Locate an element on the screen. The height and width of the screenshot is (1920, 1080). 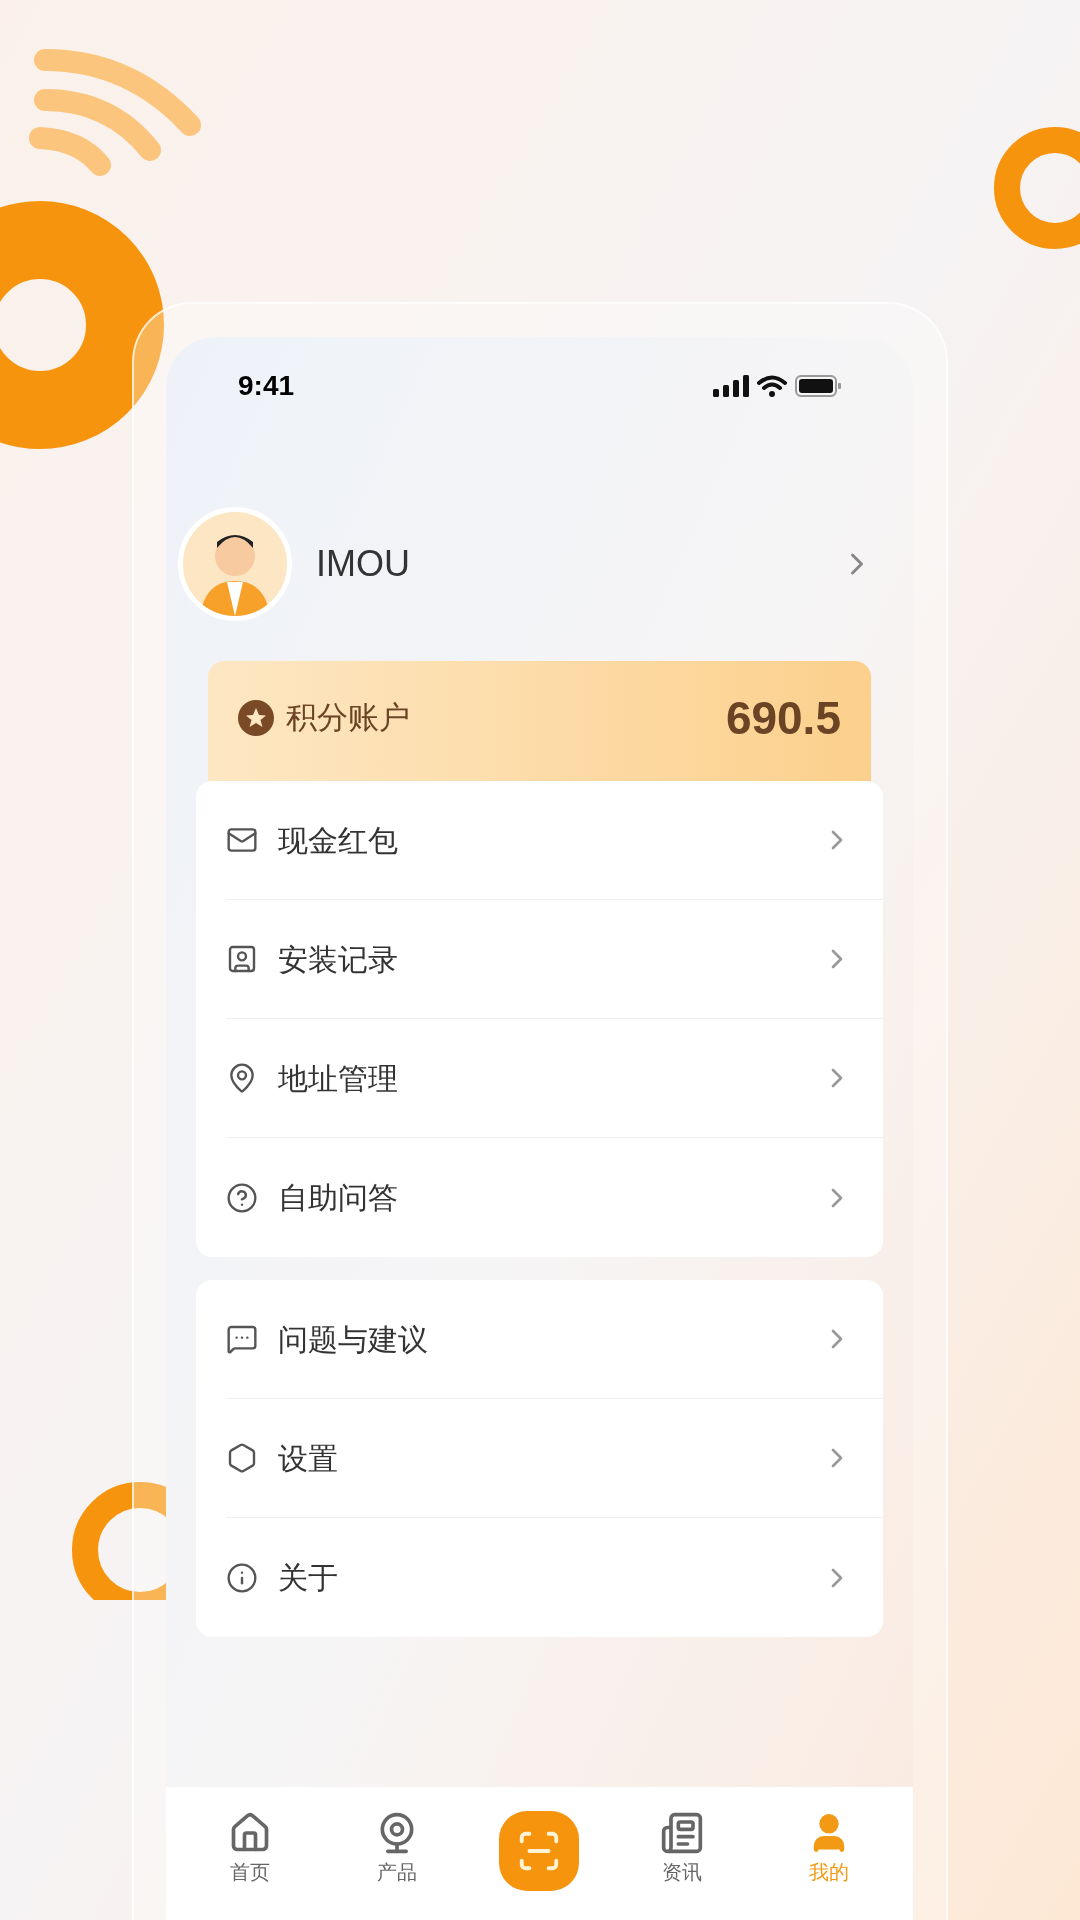
tab-item: 产品 is located at coordinates (397, 1849).